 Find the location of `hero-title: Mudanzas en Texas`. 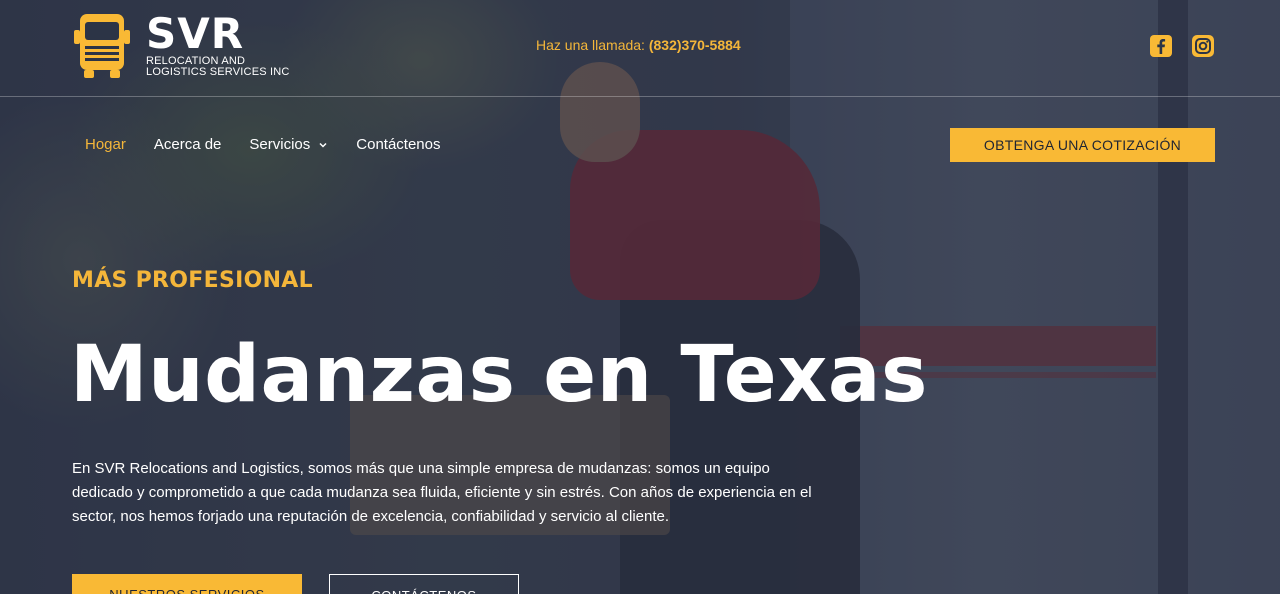

hero-title: Mudanzas en Texas is located at coordinates (499, 375).